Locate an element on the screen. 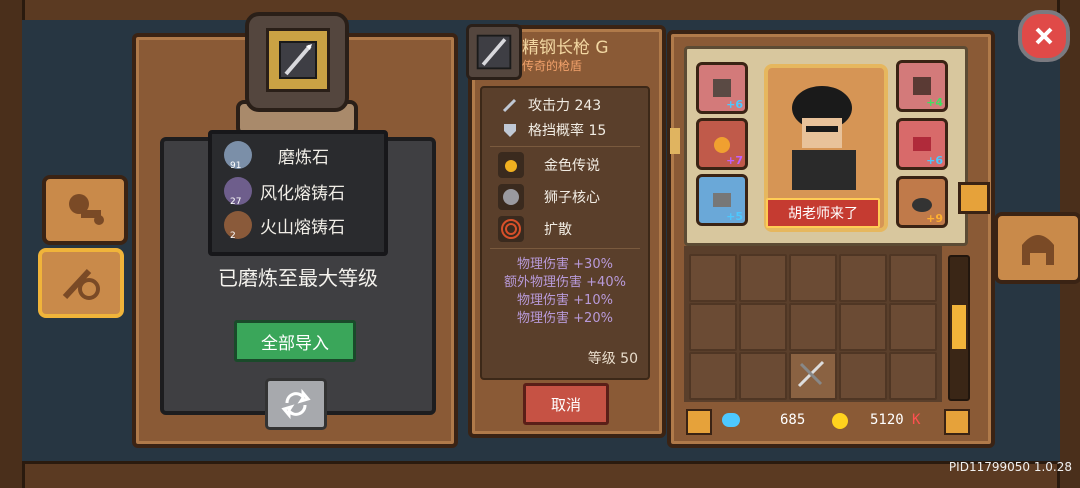 This screenshot has height=488, width=1080. refine-icon is located at coordinates (81, 284).